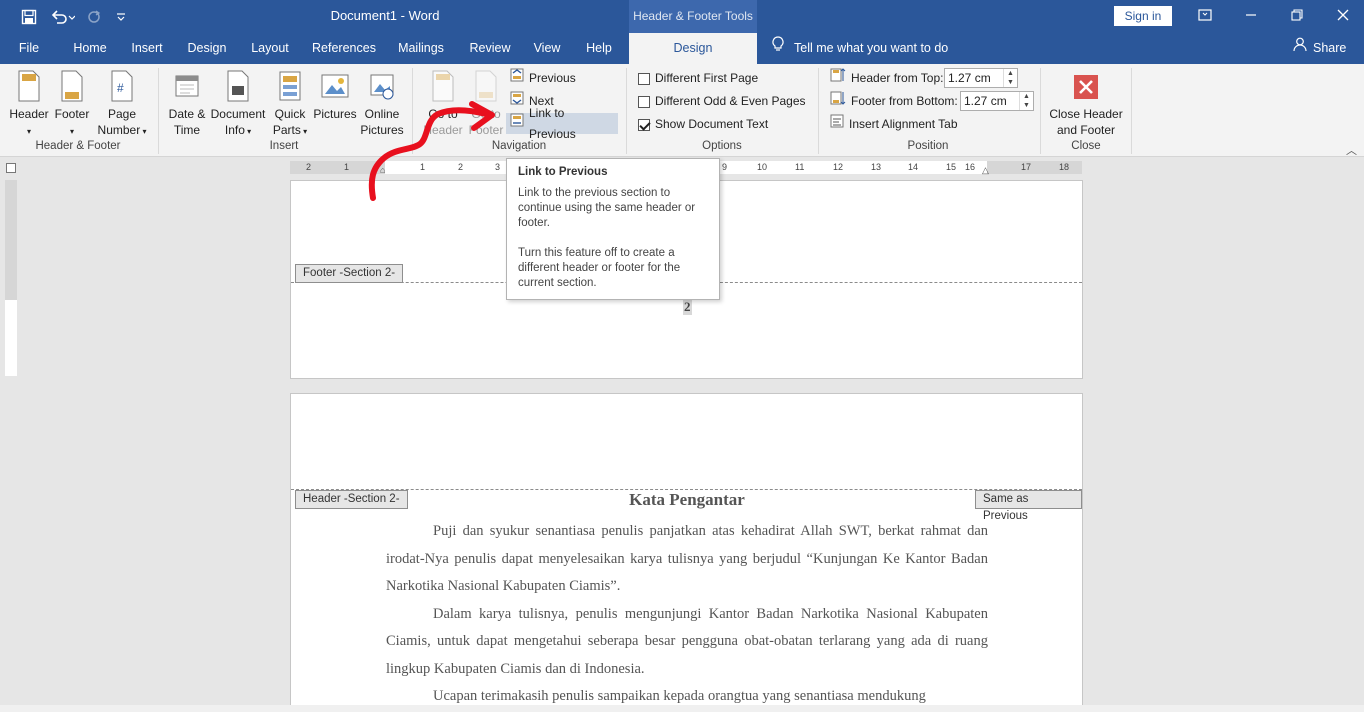  What do you see at coordinates (29, 86) in the screenshot?
I see `header-icon` at bounding box center [29, 86].